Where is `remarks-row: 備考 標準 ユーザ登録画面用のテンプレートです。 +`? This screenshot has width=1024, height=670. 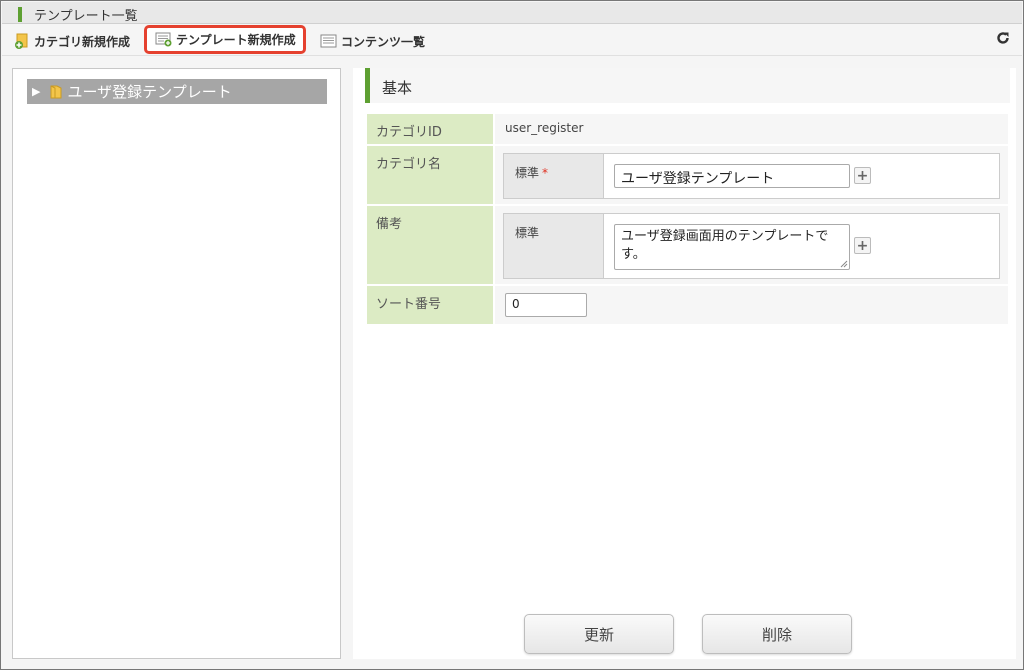
remarks-row: 備考 標準 ユーザ登録画面用のテンプレートです。 + is located at coordinates (687, 245).